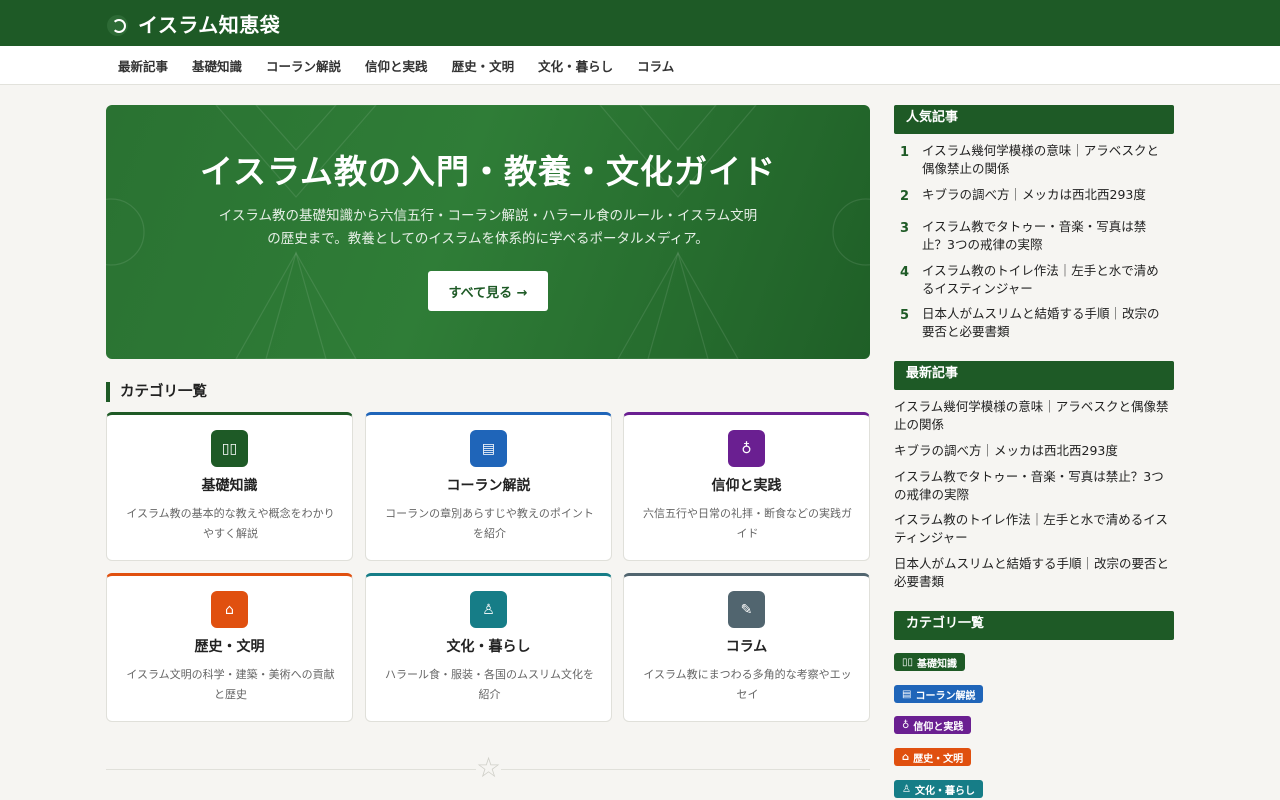  Describe the element at coordinates (905, 315) in the screenshot. I see `rank-number: 5` at that location.